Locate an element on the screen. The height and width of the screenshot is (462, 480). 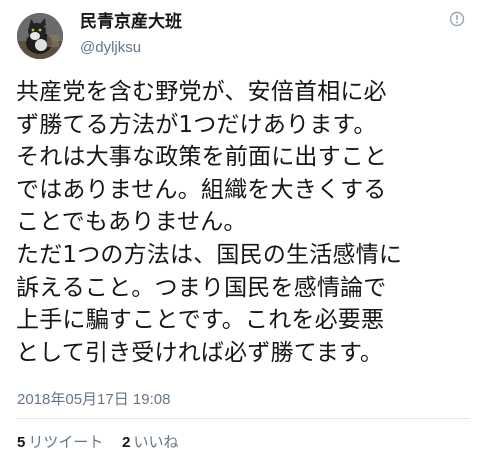
tweet-header: 民青京産大班 @dyljksu is located at coordinates (240, 36).